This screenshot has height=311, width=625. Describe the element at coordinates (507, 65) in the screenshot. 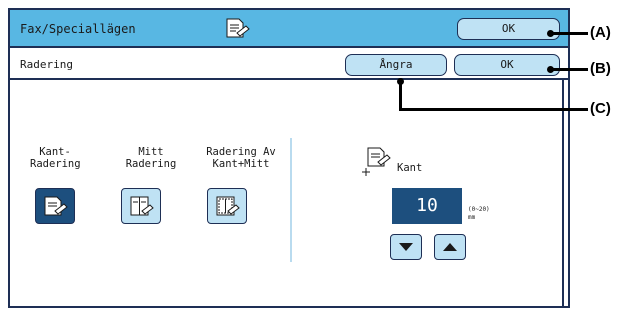

I see `ok-button-erase: OK` at that location.